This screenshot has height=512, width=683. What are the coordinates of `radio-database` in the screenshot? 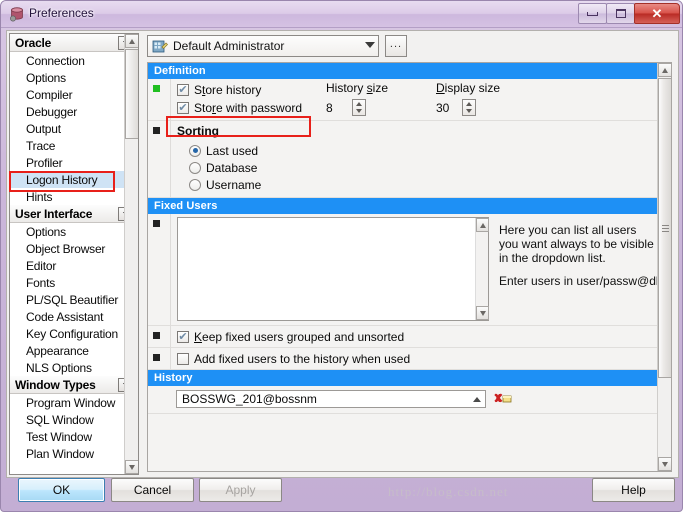 It's located at (195, 167).